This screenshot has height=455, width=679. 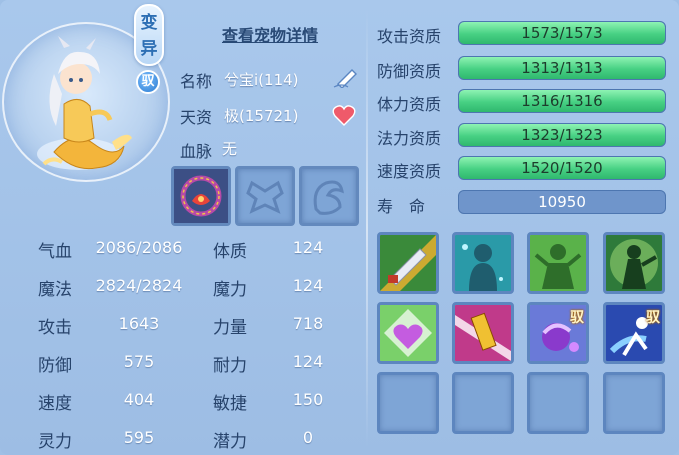 I want to click on sword-slash-skill-icon, so click(x=408, y=263).